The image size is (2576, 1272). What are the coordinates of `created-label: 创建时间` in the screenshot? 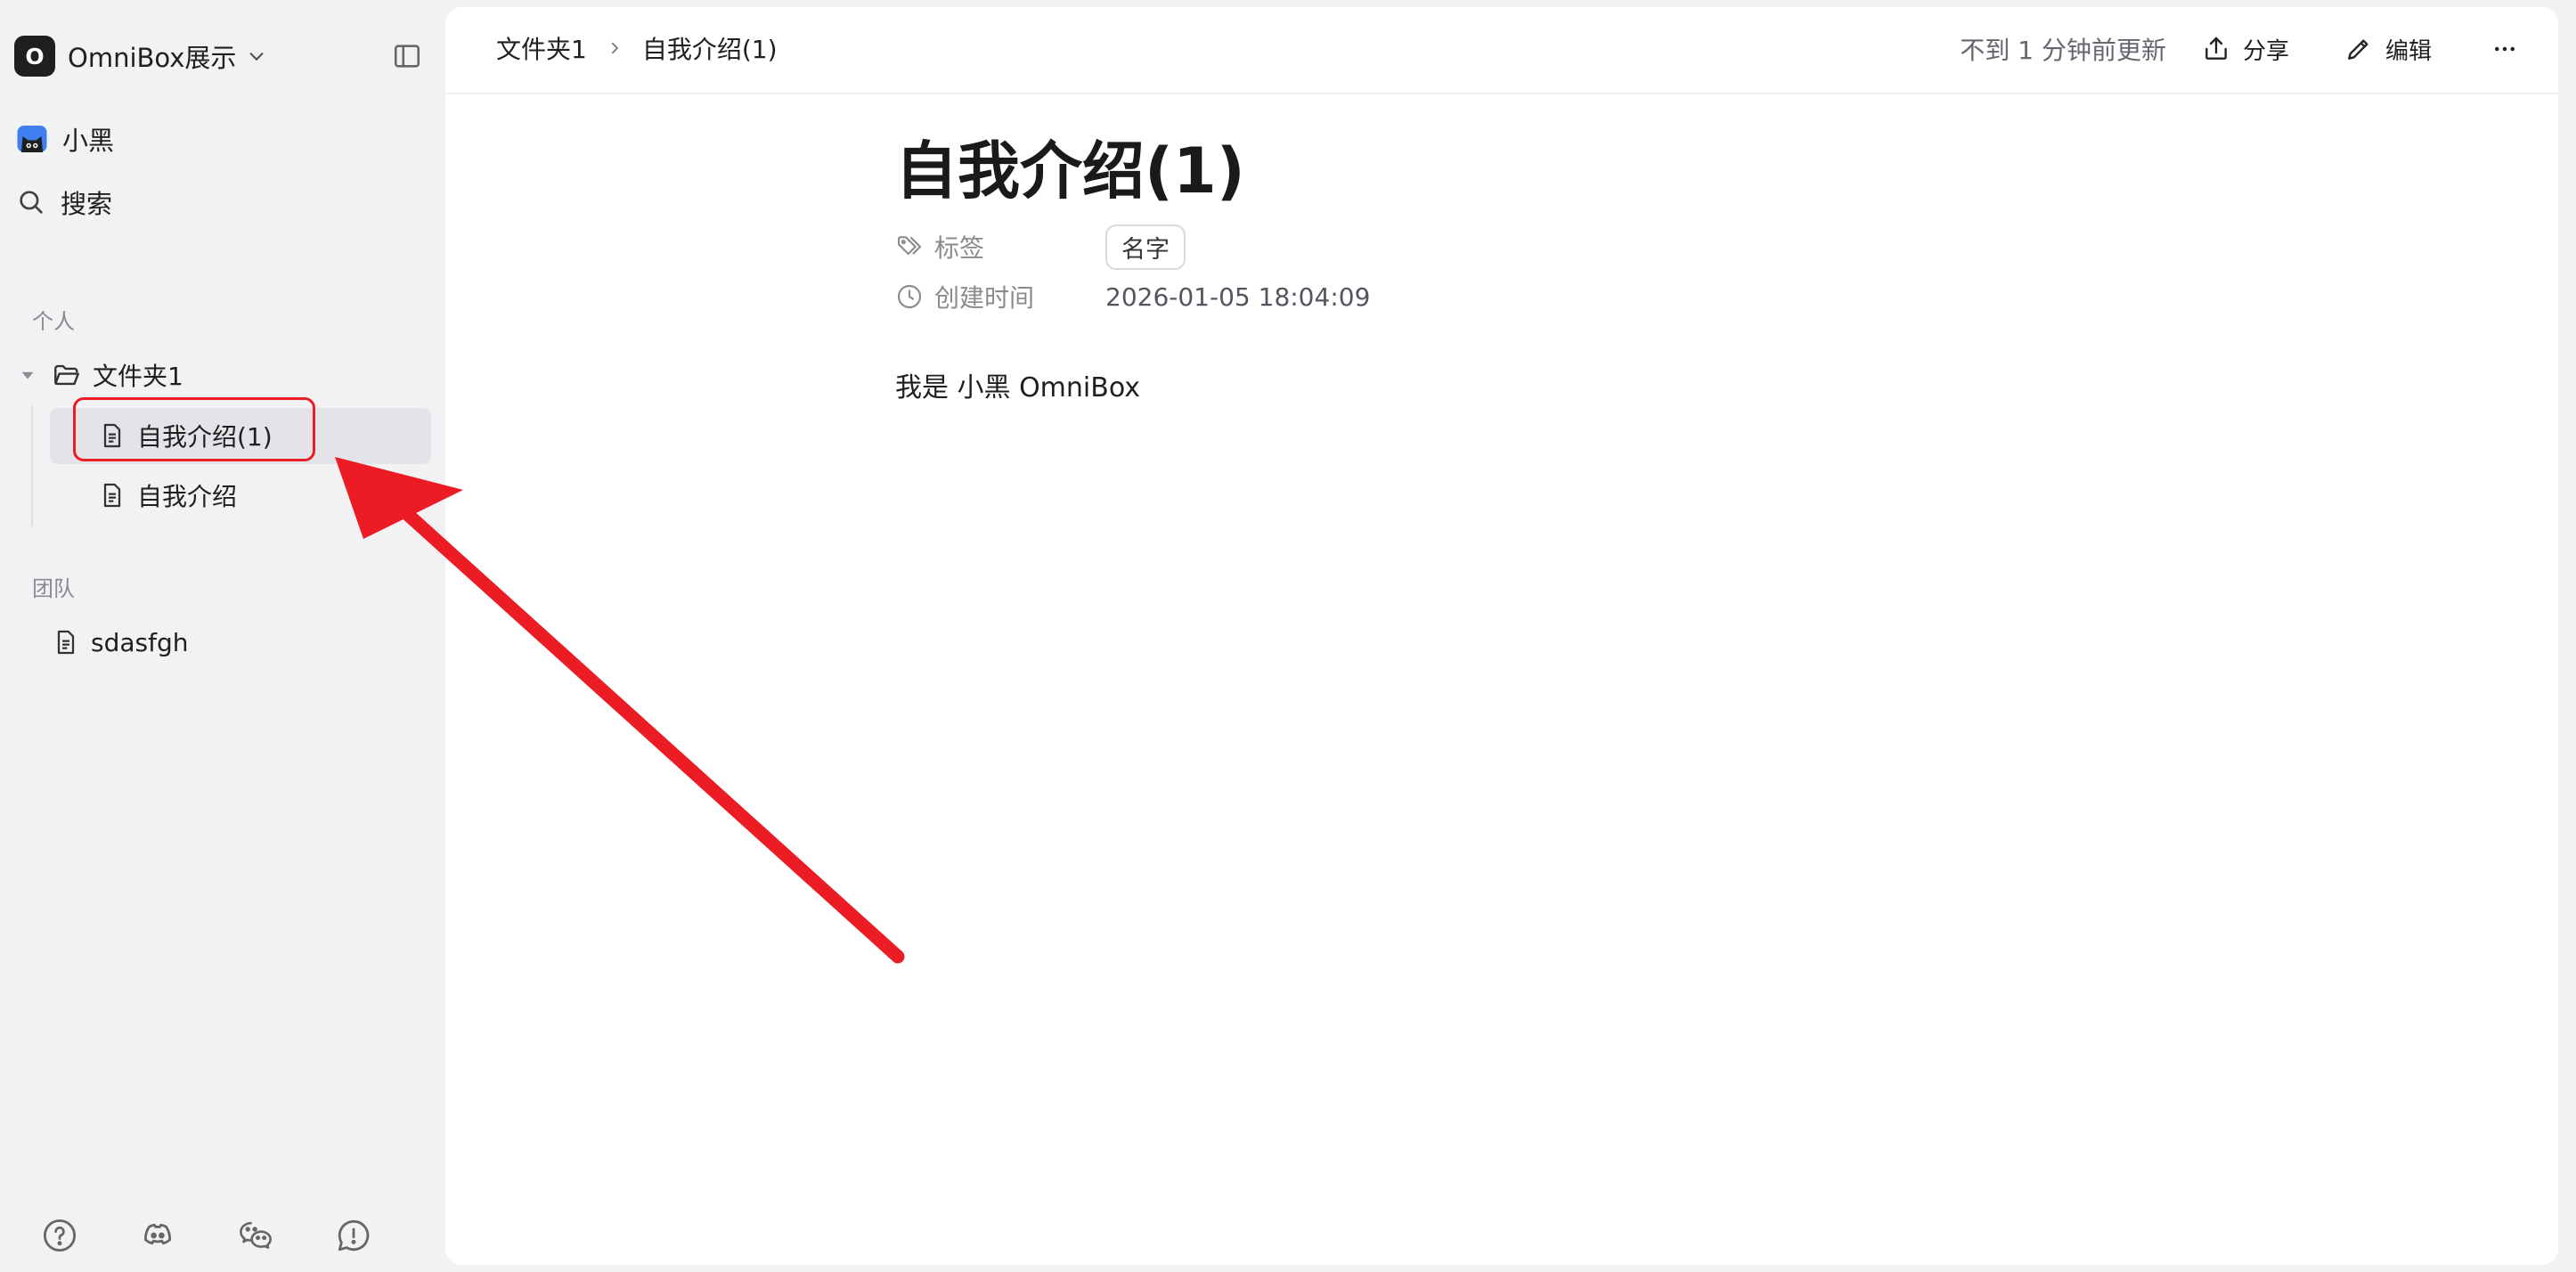 It's located at (985, 298).